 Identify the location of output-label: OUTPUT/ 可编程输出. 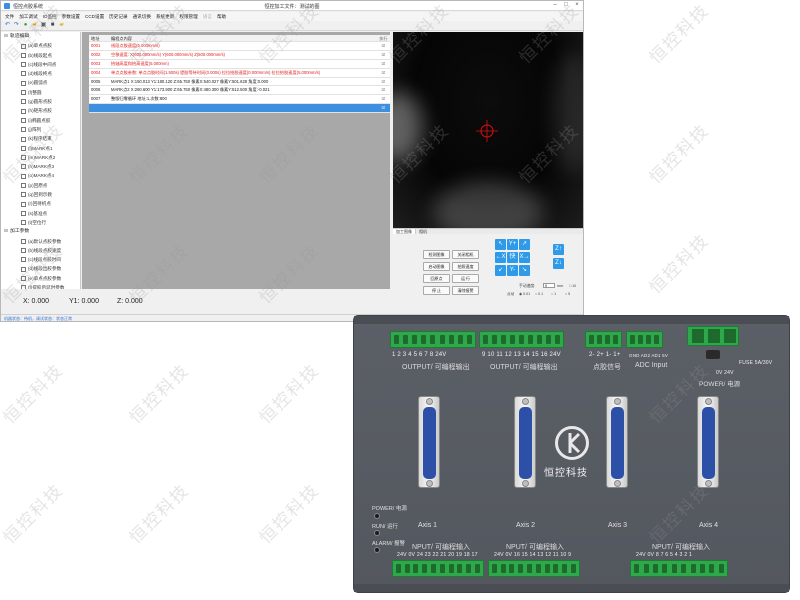
(436, 367).